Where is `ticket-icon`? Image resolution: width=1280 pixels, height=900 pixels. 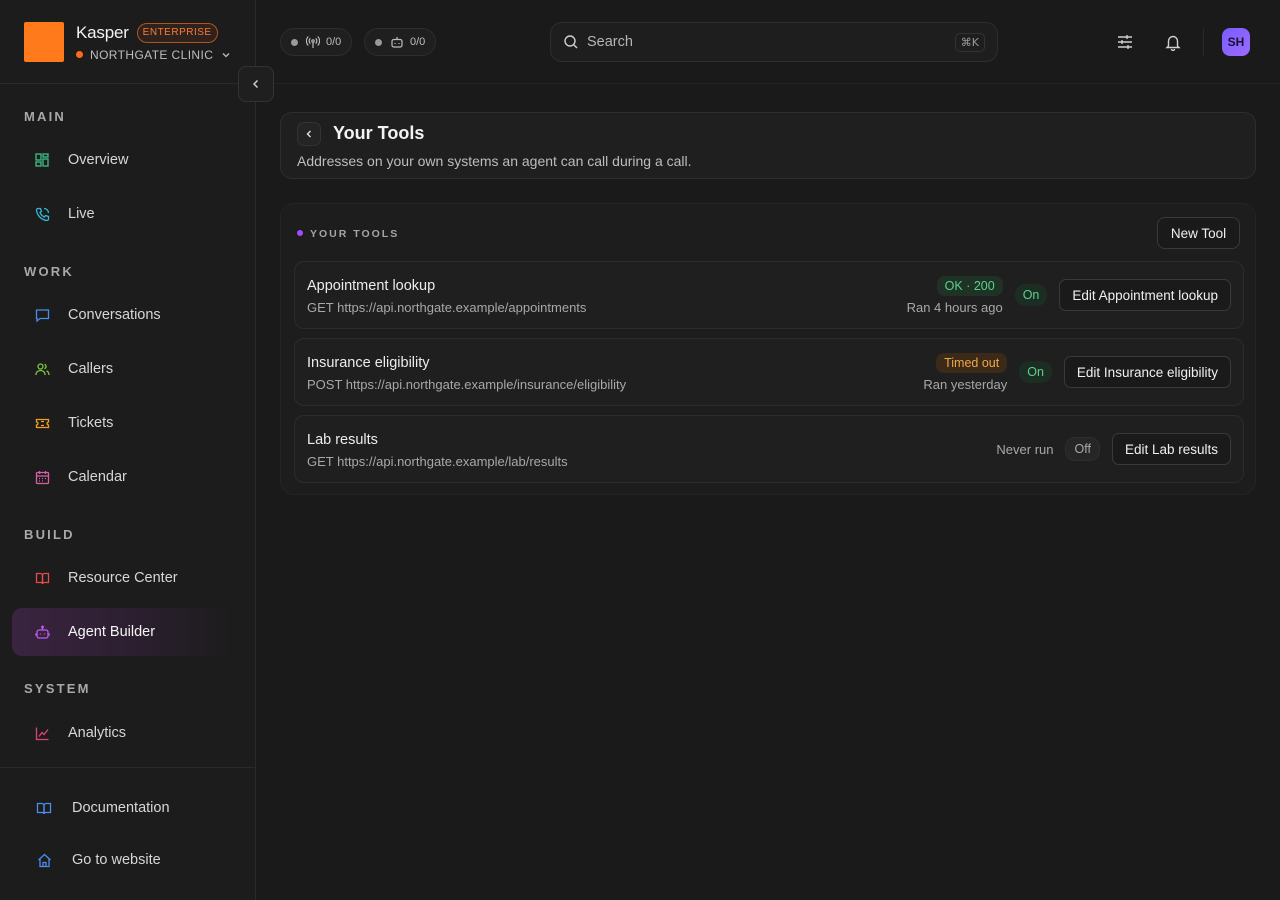 ticket-icon is located at coordinates (42, 423).